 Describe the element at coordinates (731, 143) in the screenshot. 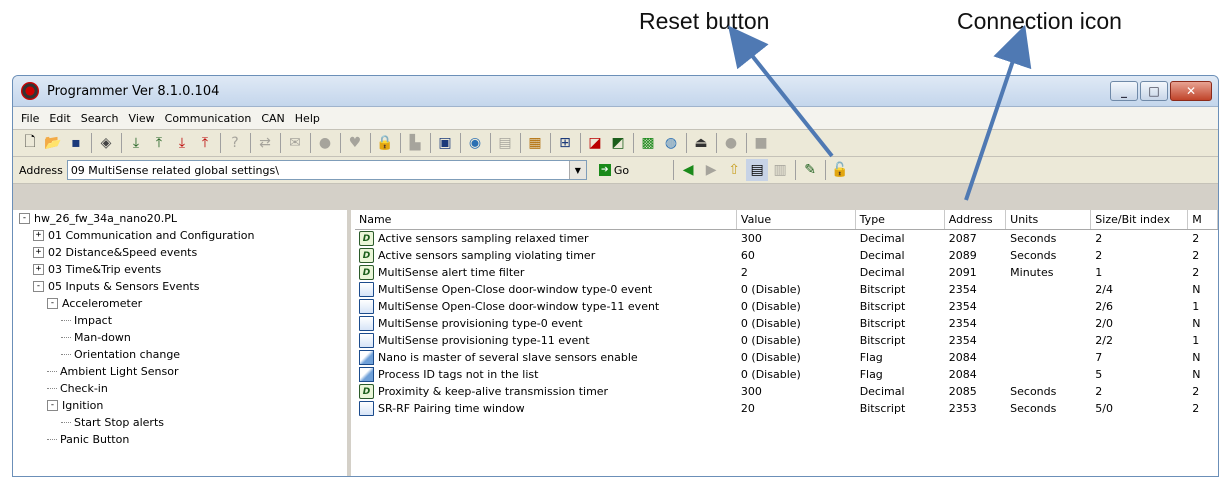

I see `record-icon: ●` at that location.